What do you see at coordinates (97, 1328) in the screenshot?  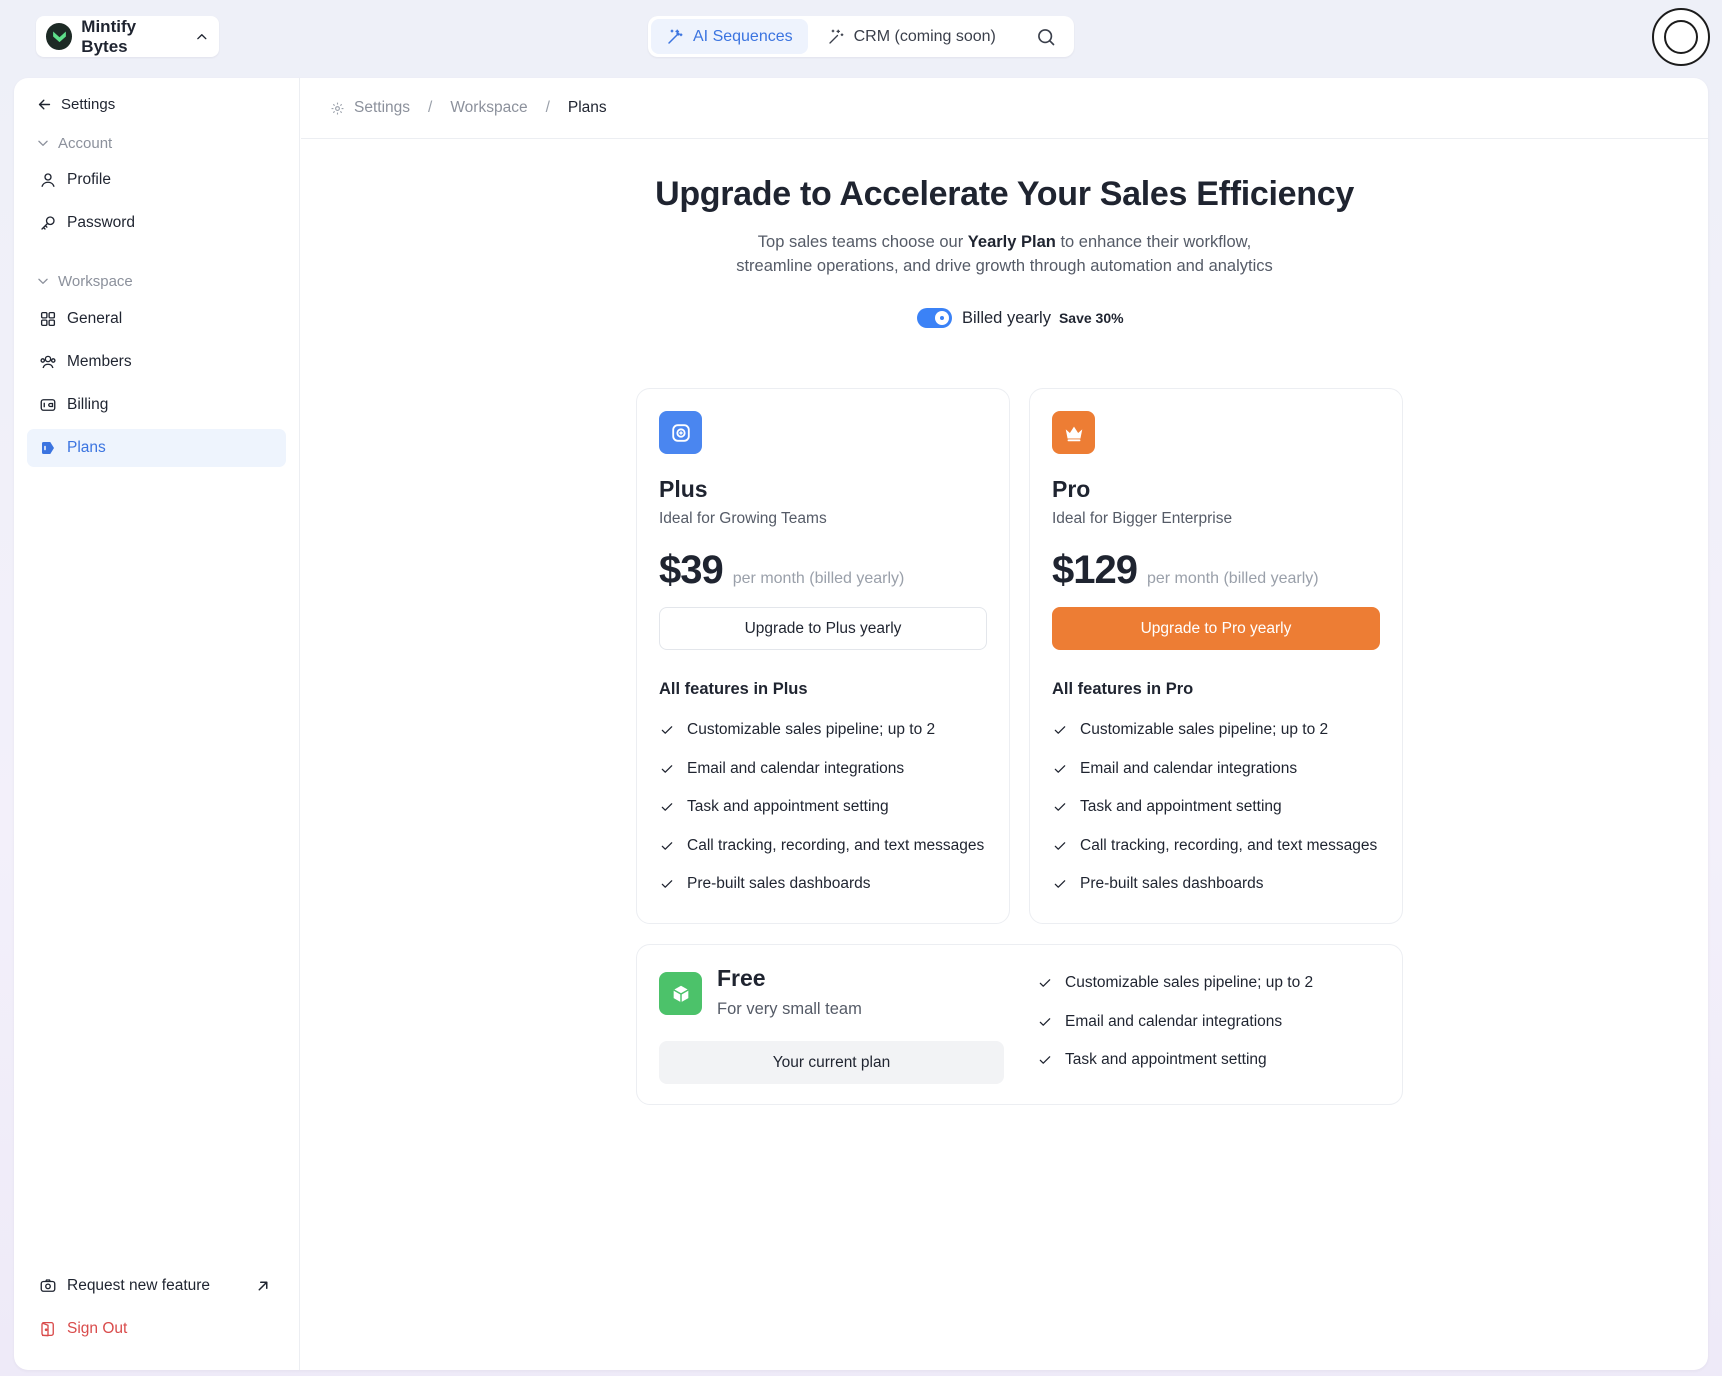 I see `sidebar-item-label: Sign Out` at bounding box center [97, 1328].